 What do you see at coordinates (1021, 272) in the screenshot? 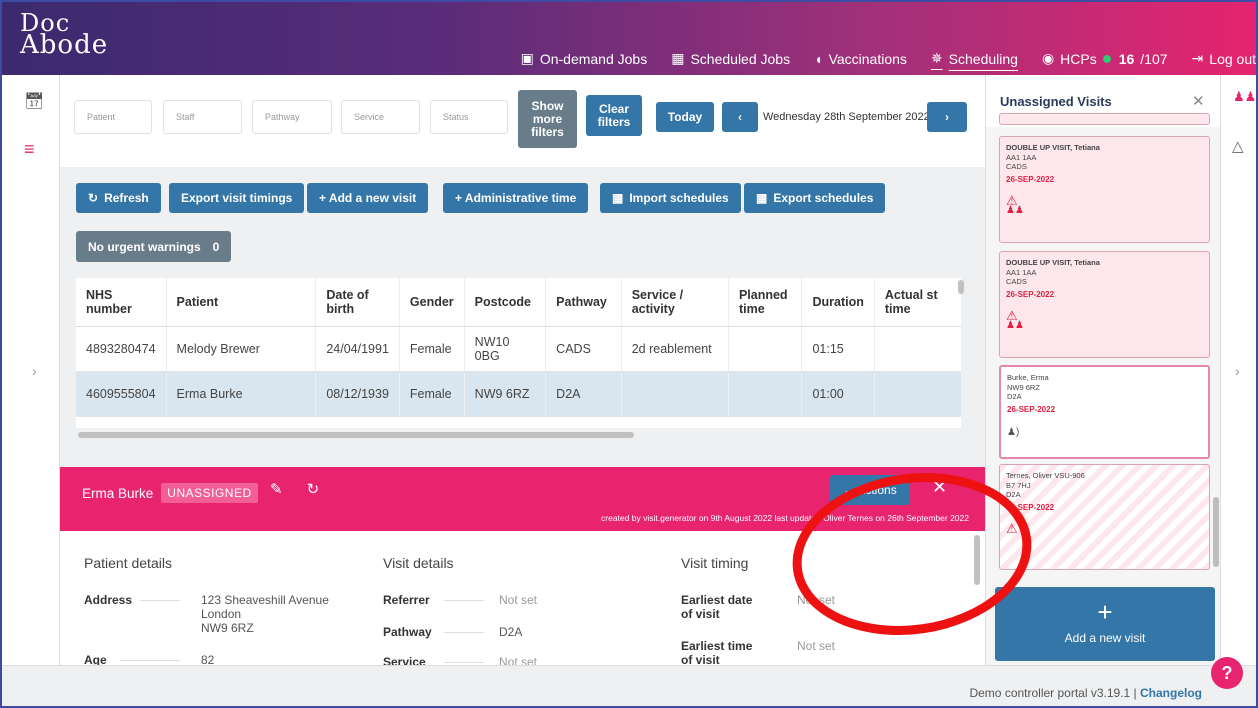
I see `card-postcode: AA1 1AA` at bounding box center [1021, 272].